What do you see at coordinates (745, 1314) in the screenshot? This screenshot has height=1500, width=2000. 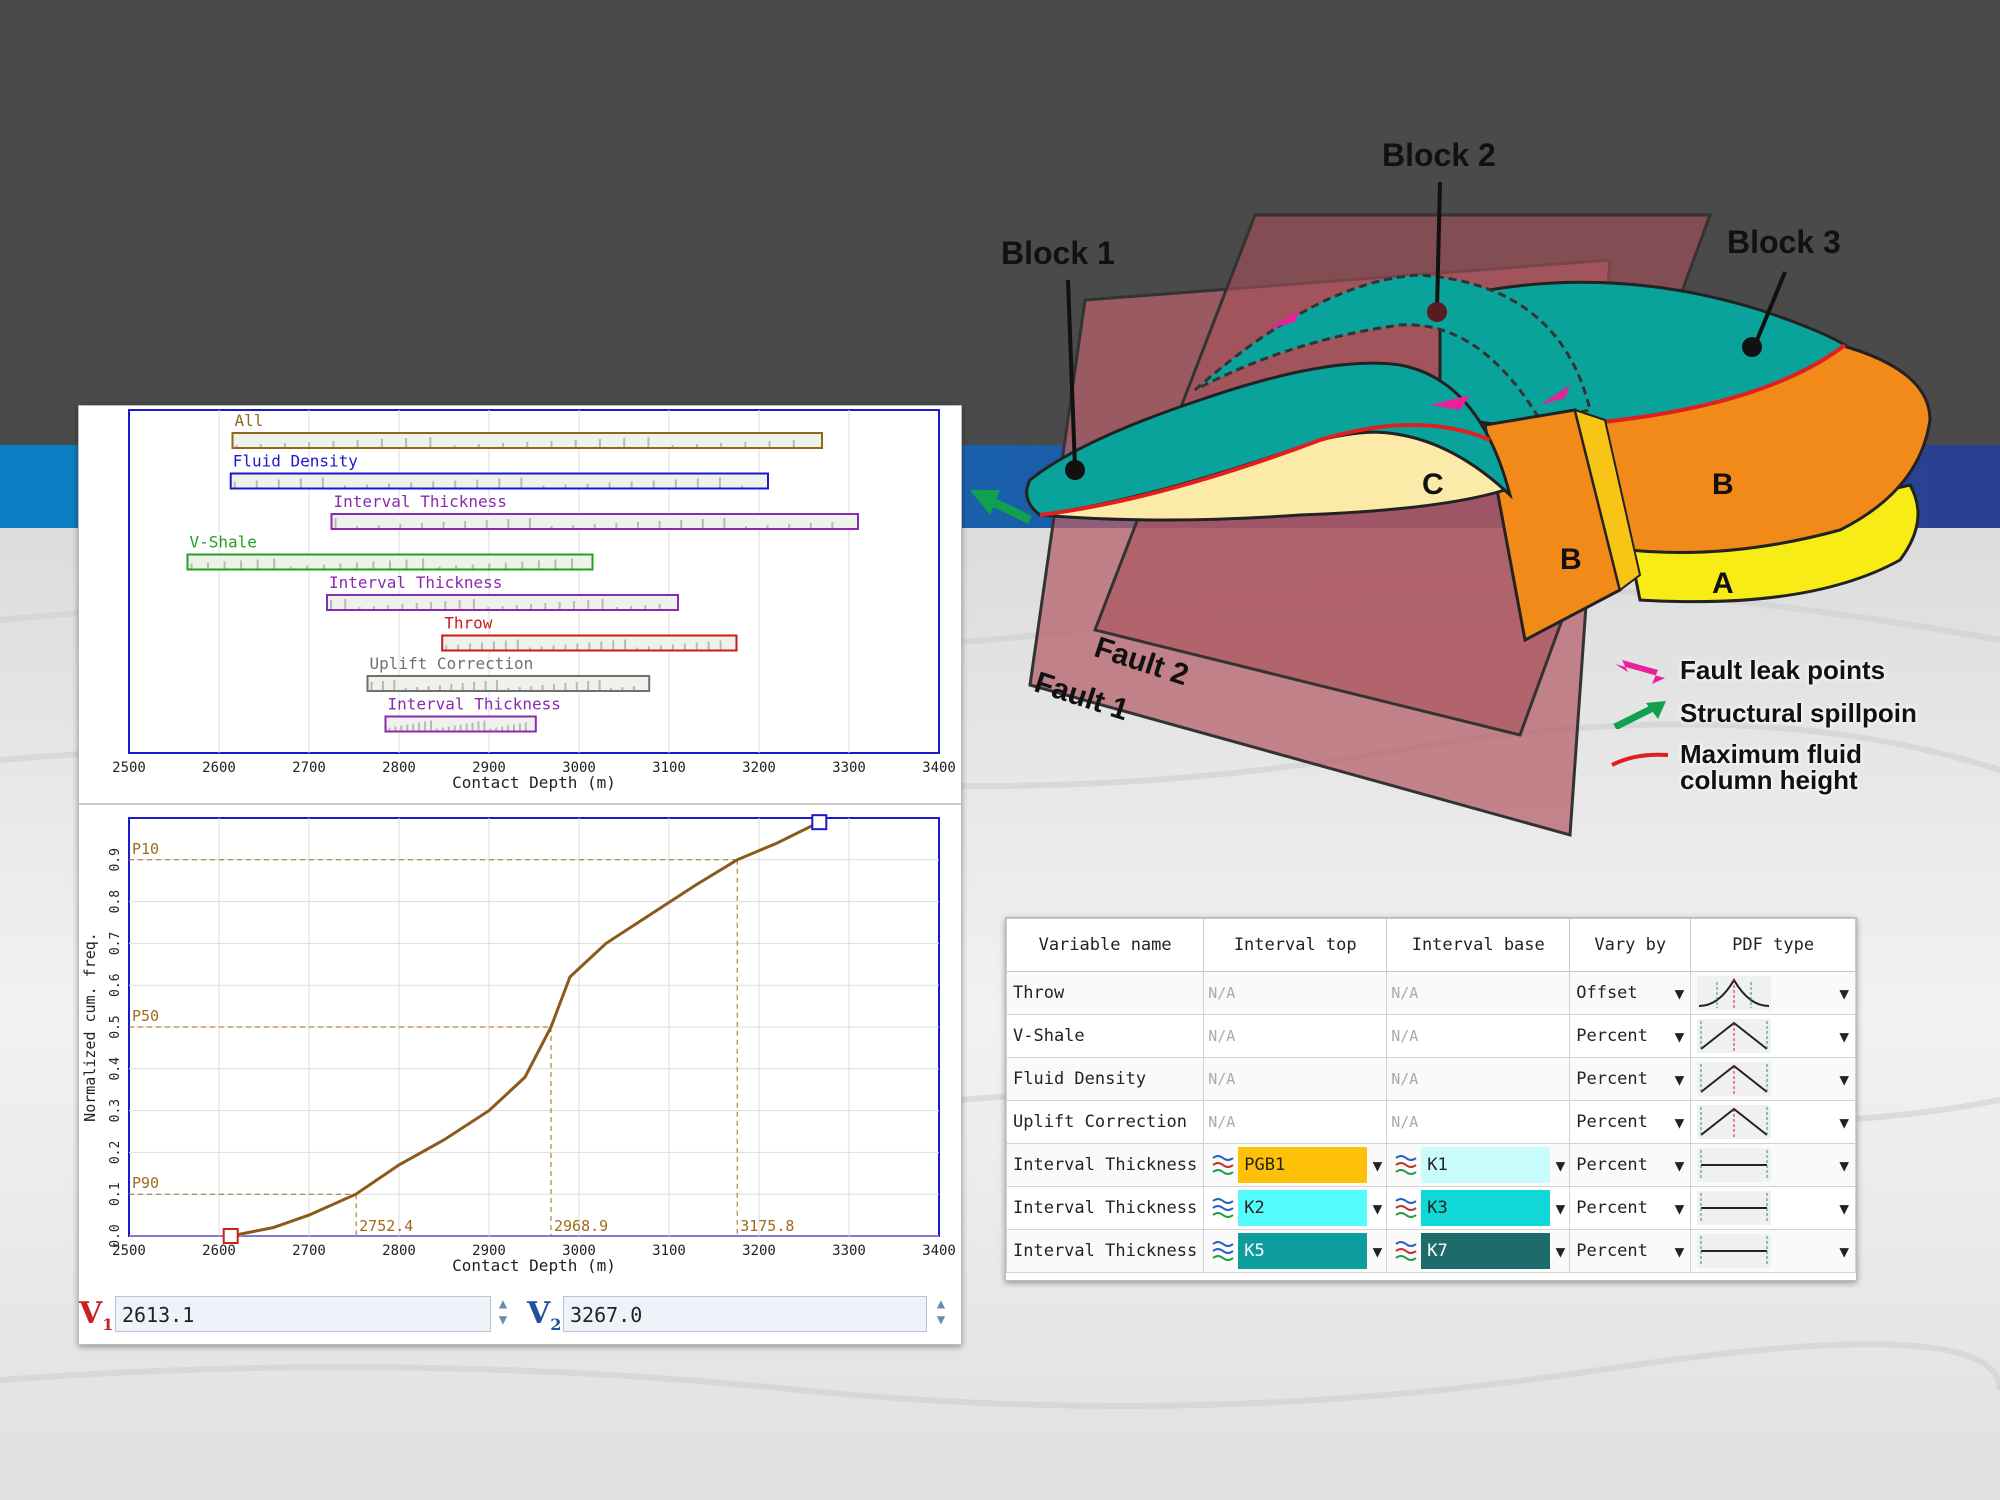 I see `v2-input: 3267.0` at bounding box center [745, 1314].